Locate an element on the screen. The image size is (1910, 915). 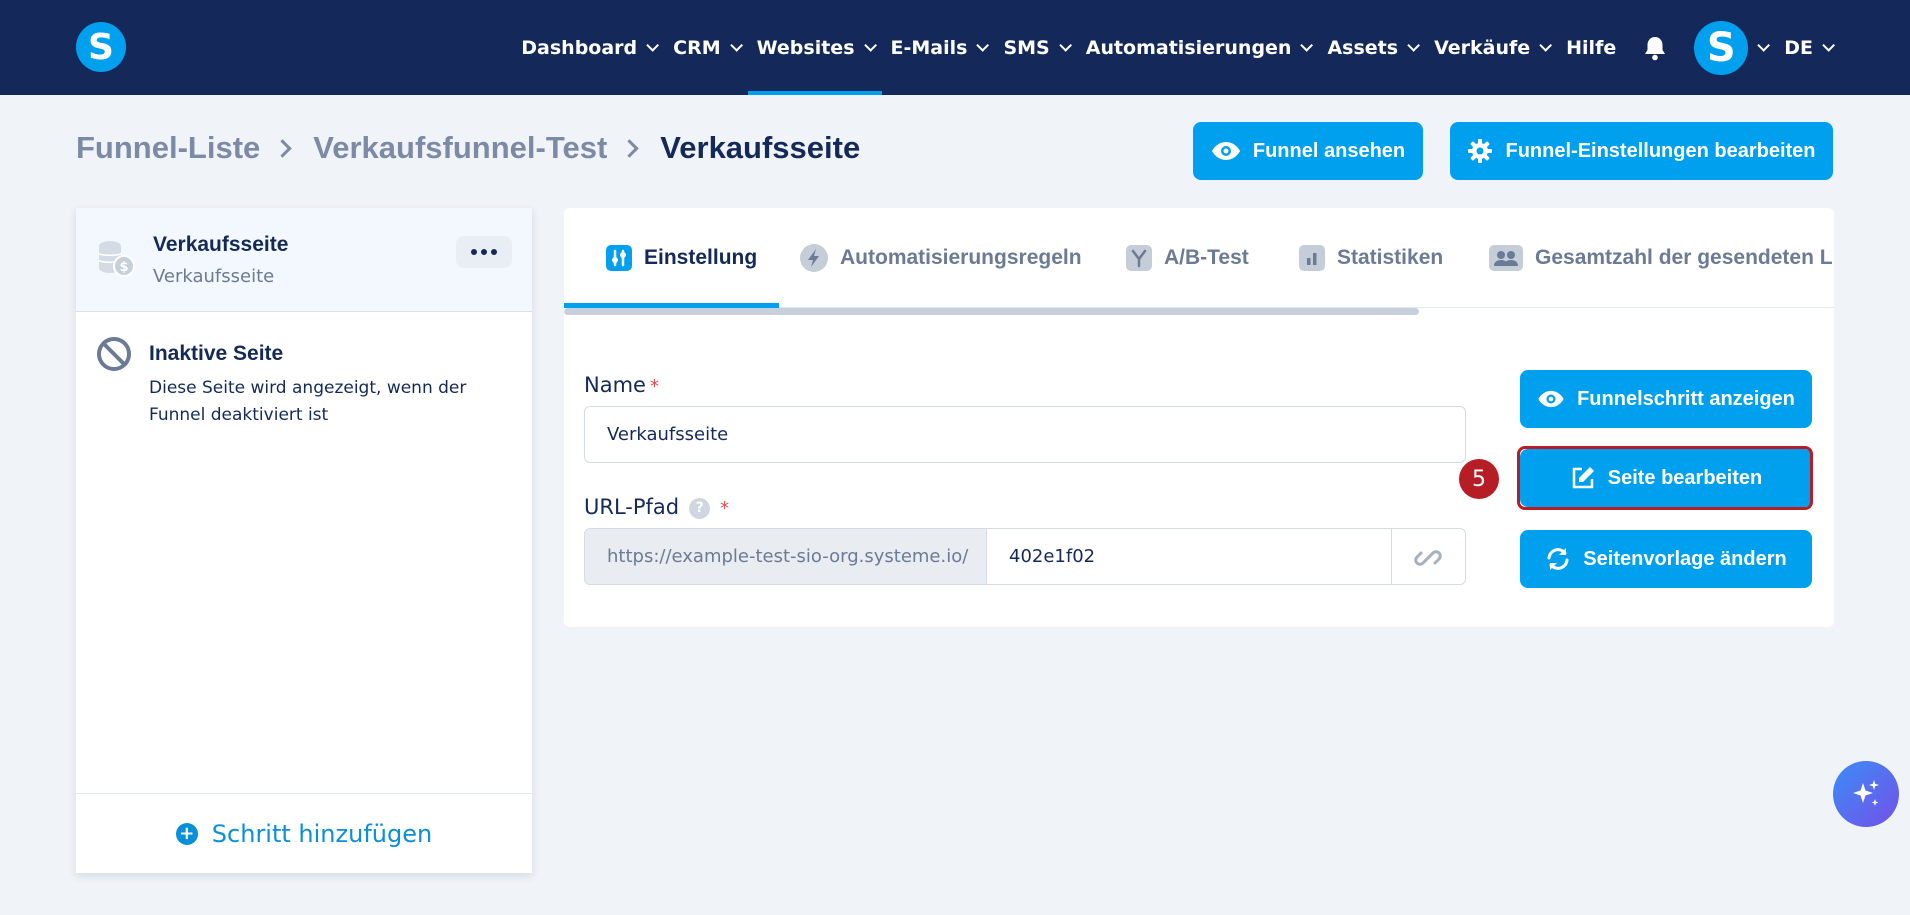
logo-letter: S is located at coordinates (101, 47).